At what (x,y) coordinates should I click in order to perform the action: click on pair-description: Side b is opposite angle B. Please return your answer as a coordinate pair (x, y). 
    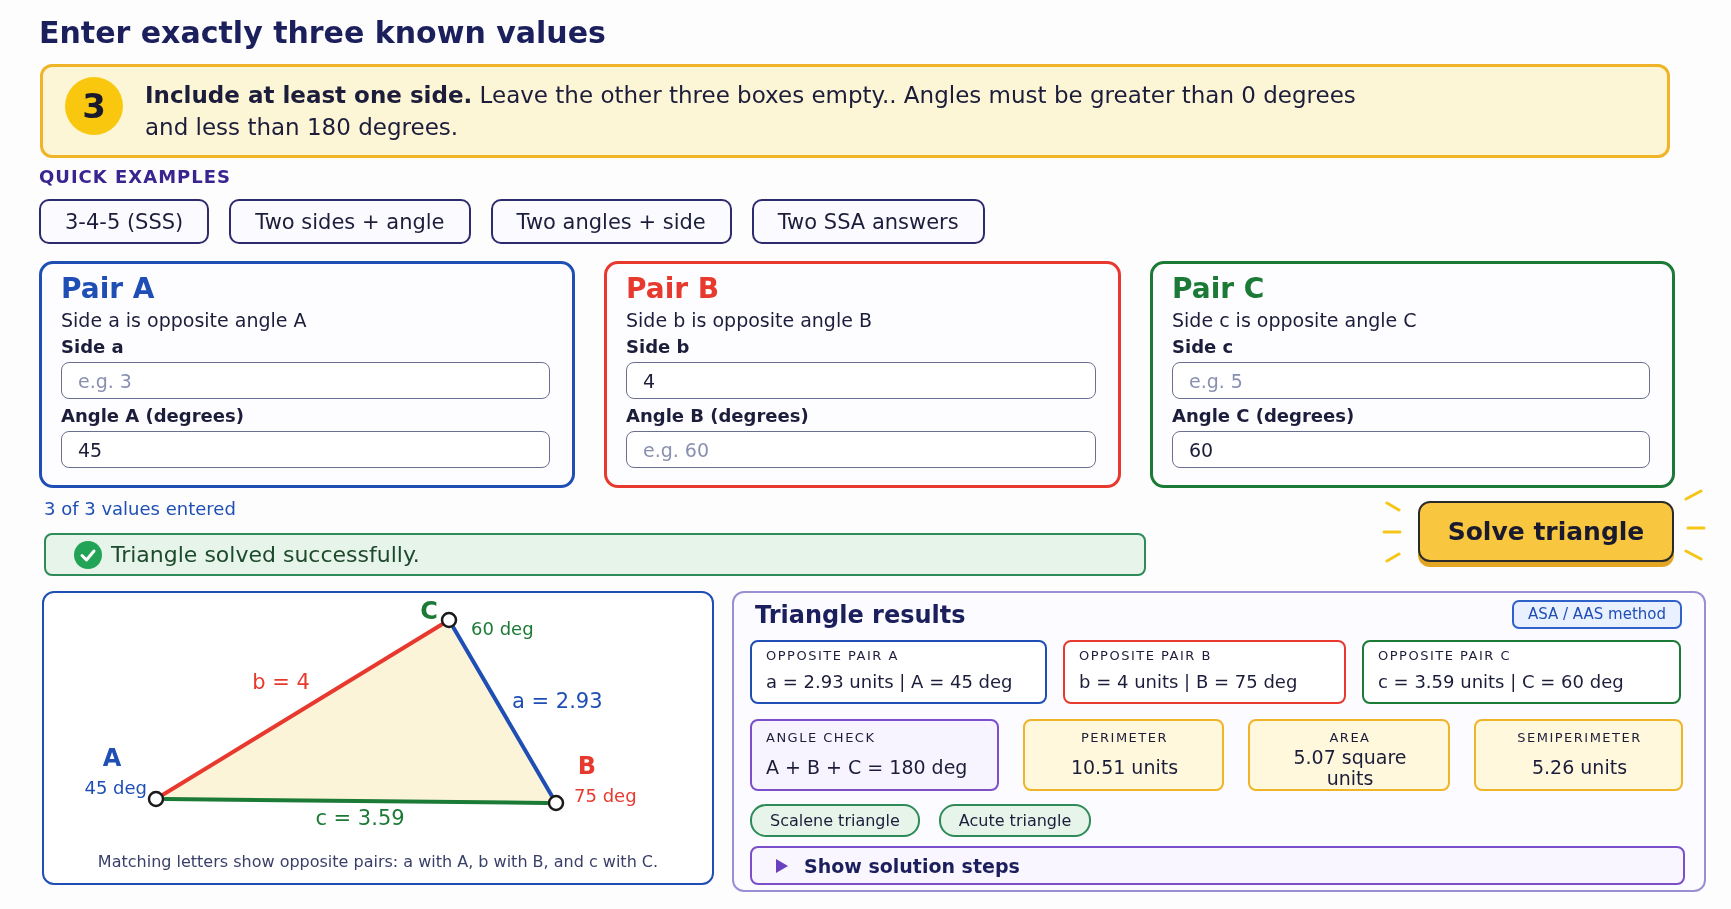
    Looking at the image, I should click on (749, 320).